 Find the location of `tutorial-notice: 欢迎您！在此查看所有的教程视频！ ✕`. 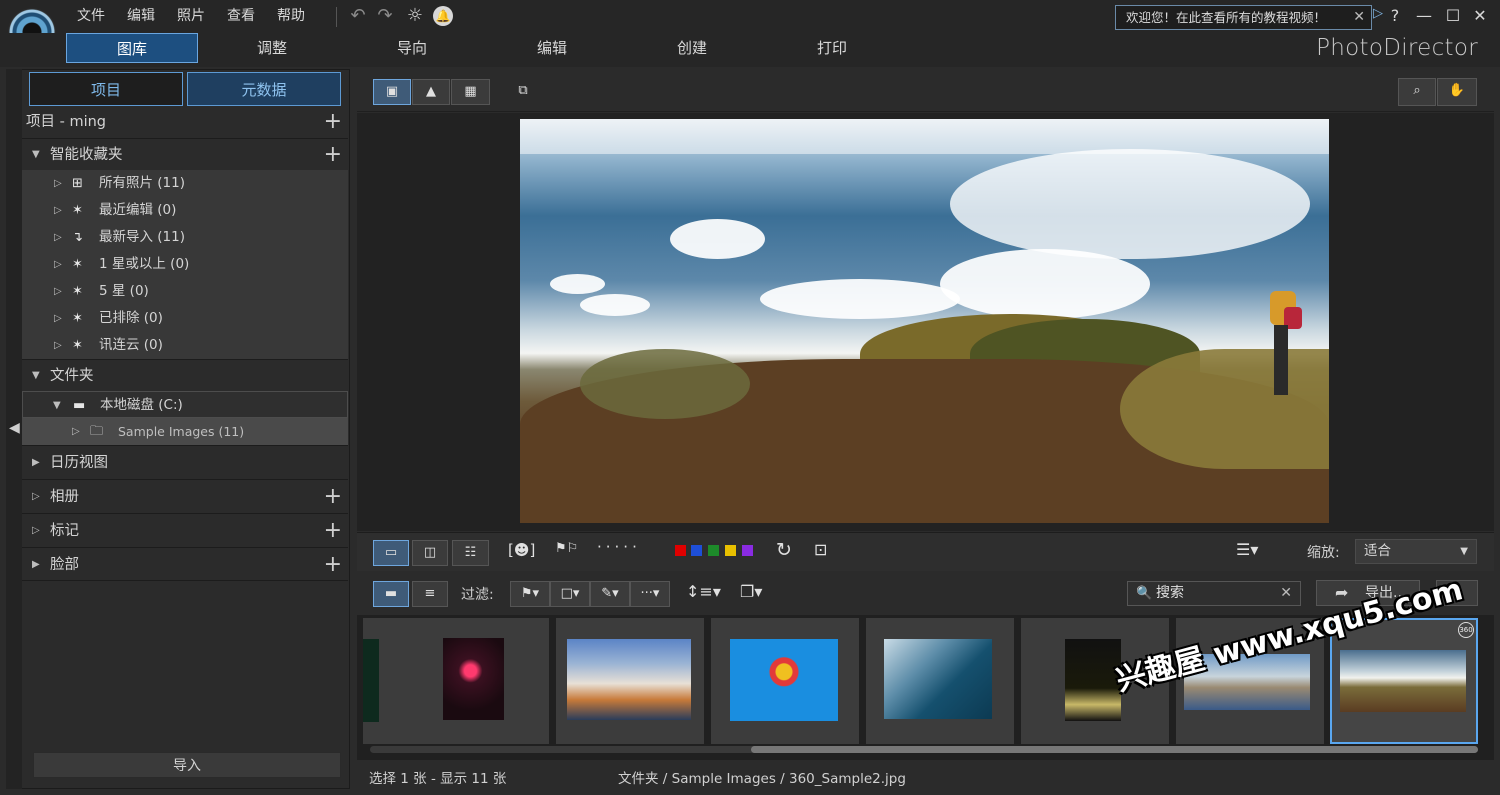

tutorial-notice: 欢迎您！在此查看所有的教程视频！ ✕ is located at coordinates (1243, 17).